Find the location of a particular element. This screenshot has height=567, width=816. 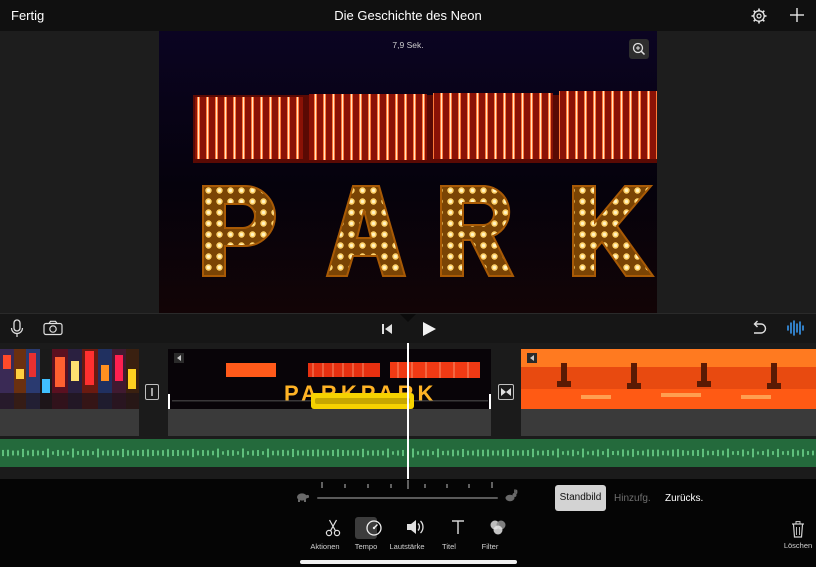

reset-speed-button: Zurücks. is located at coordinates (684, 498).